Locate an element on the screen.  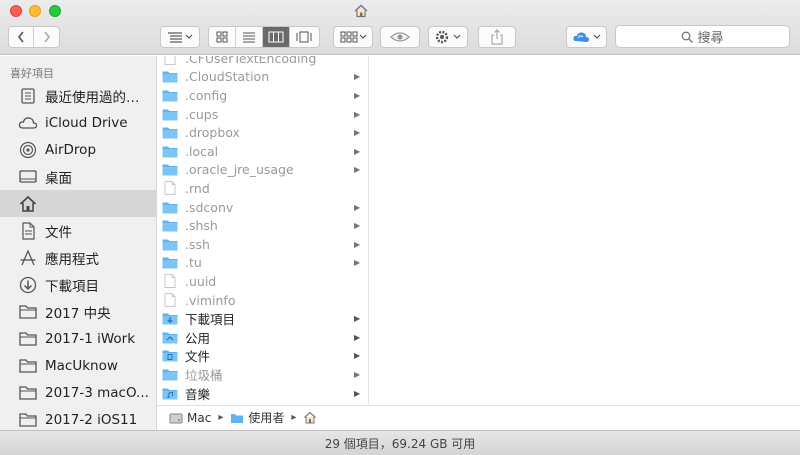
sidebar-item: AirDrop is located at coordinates (78, 149).